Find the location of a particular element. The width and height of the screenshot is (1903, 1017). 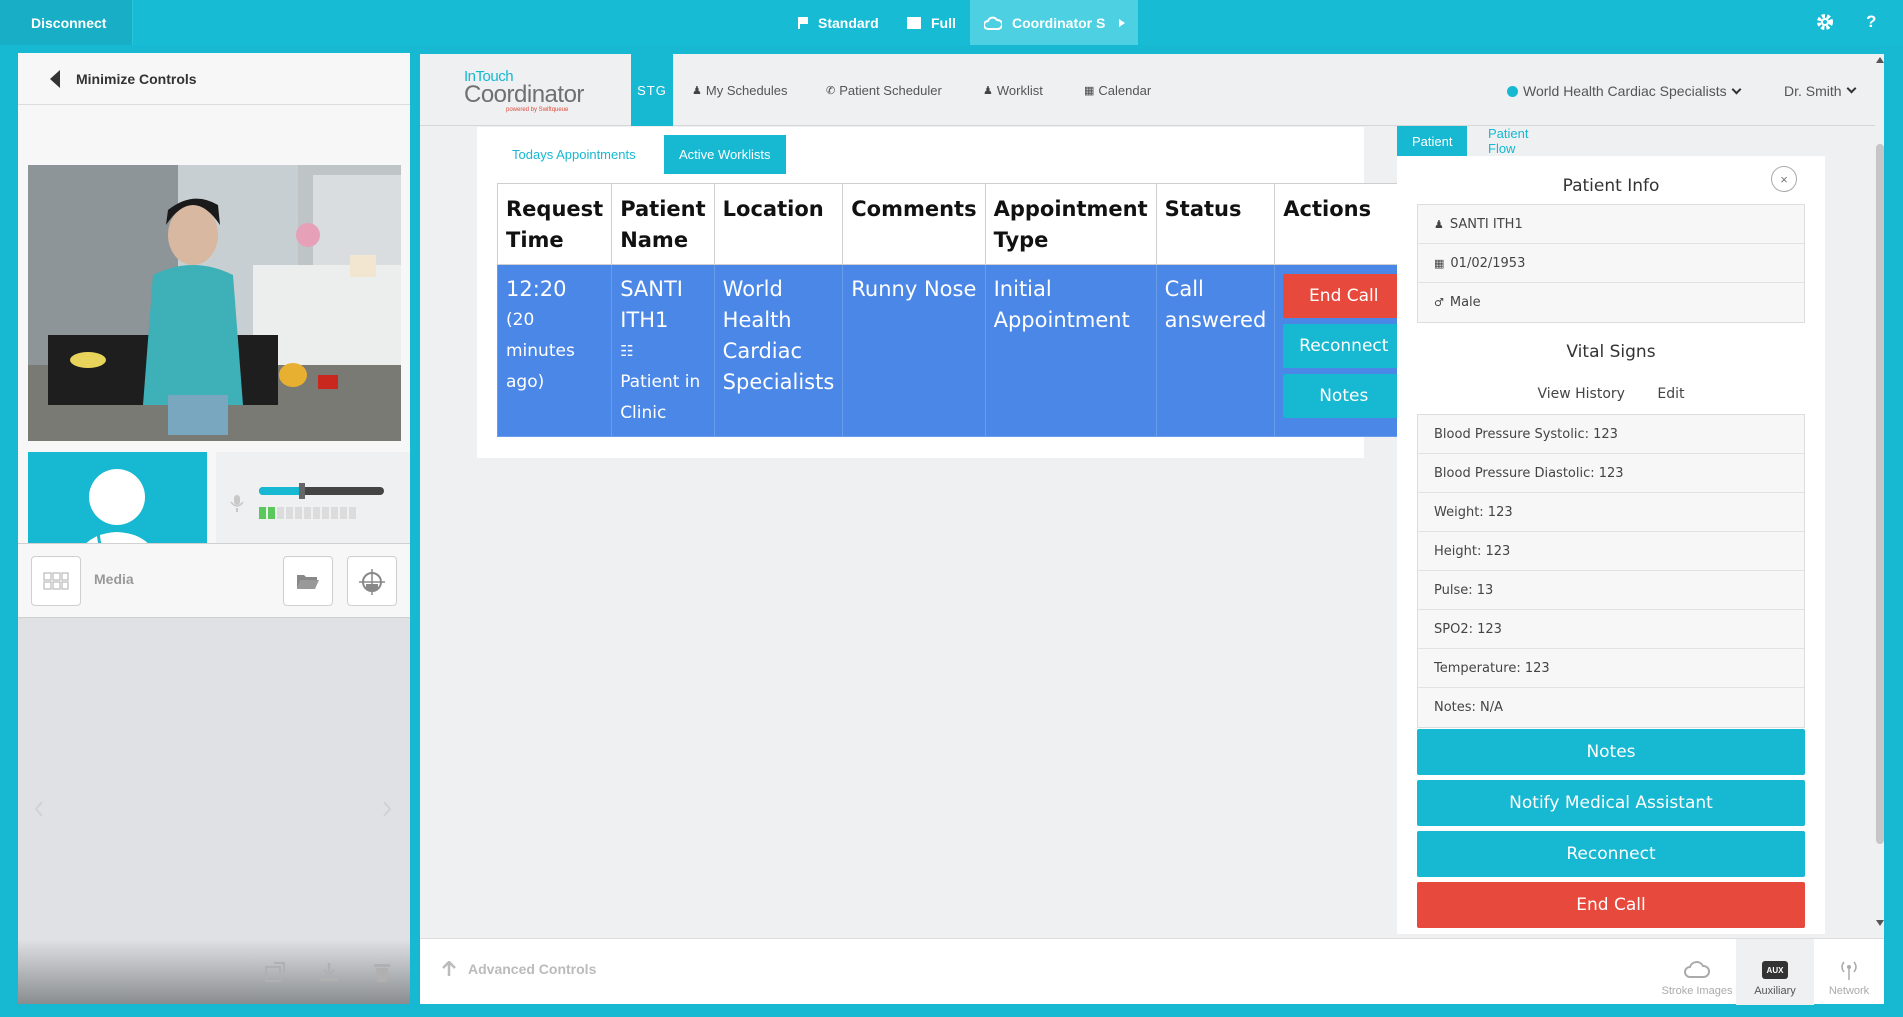

nav-worklist: ♟ Worklist is located at coordinates (1013, 90).